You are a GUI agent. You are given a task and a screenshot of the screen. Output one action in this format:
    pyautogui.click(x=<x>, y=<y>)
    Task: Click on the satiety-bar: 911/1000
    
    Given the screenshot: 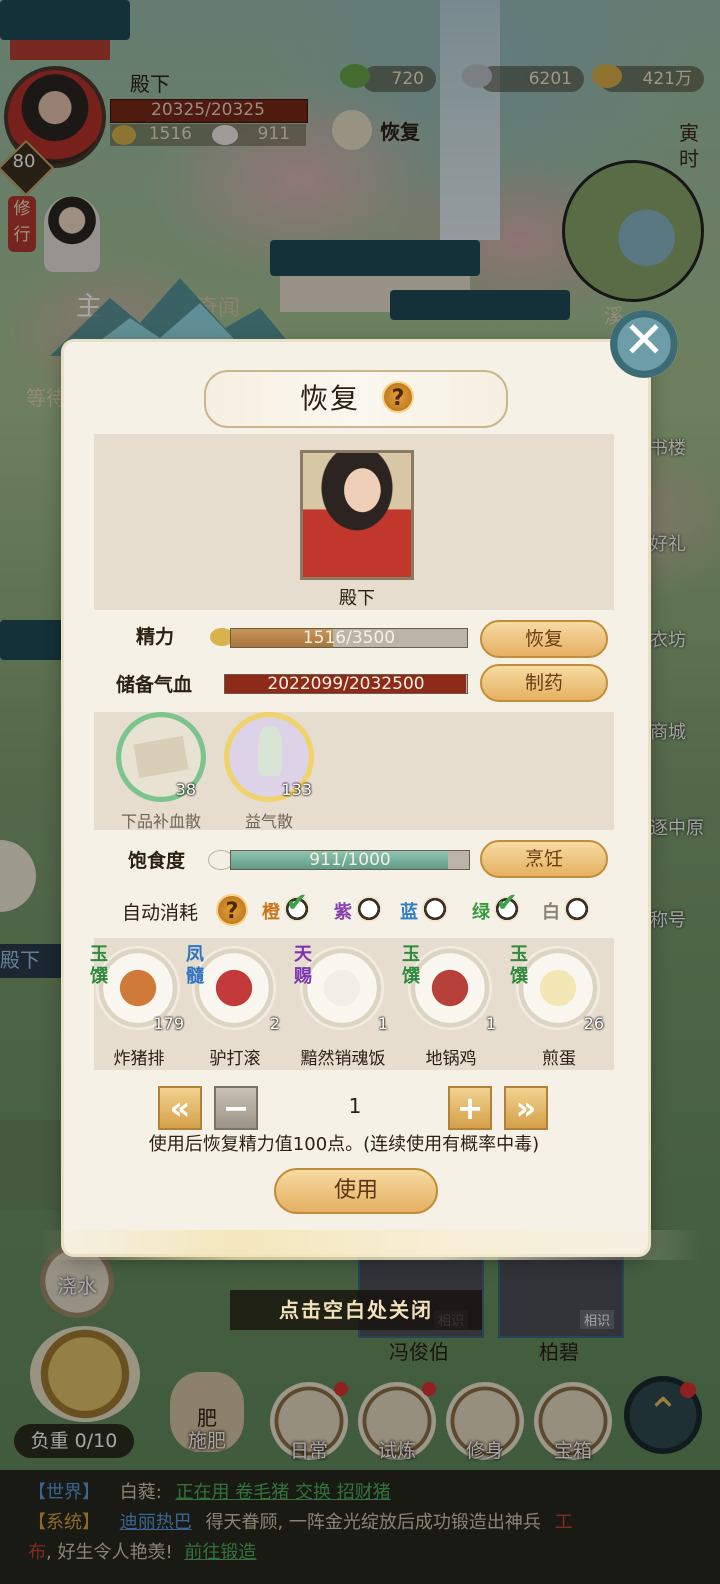 What is the action you would take?
    pyautogui.click(x=350, y=860)
    